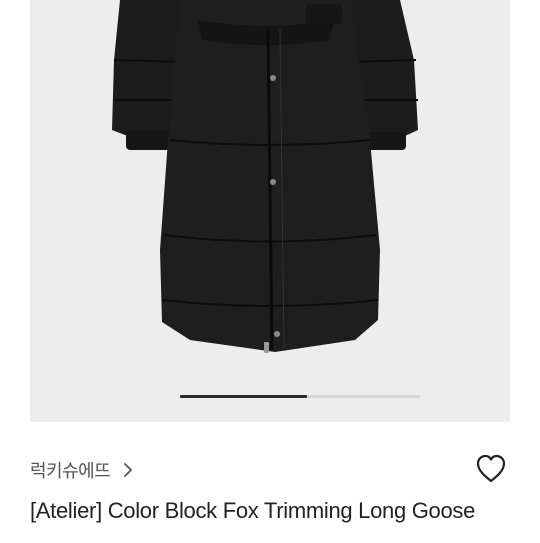 The height and width of the screenshot is (543, 540). What do you see at coordinates (491, 469) in the screenshot?
I see `wishlist-button` at bounding box center [491, 469].